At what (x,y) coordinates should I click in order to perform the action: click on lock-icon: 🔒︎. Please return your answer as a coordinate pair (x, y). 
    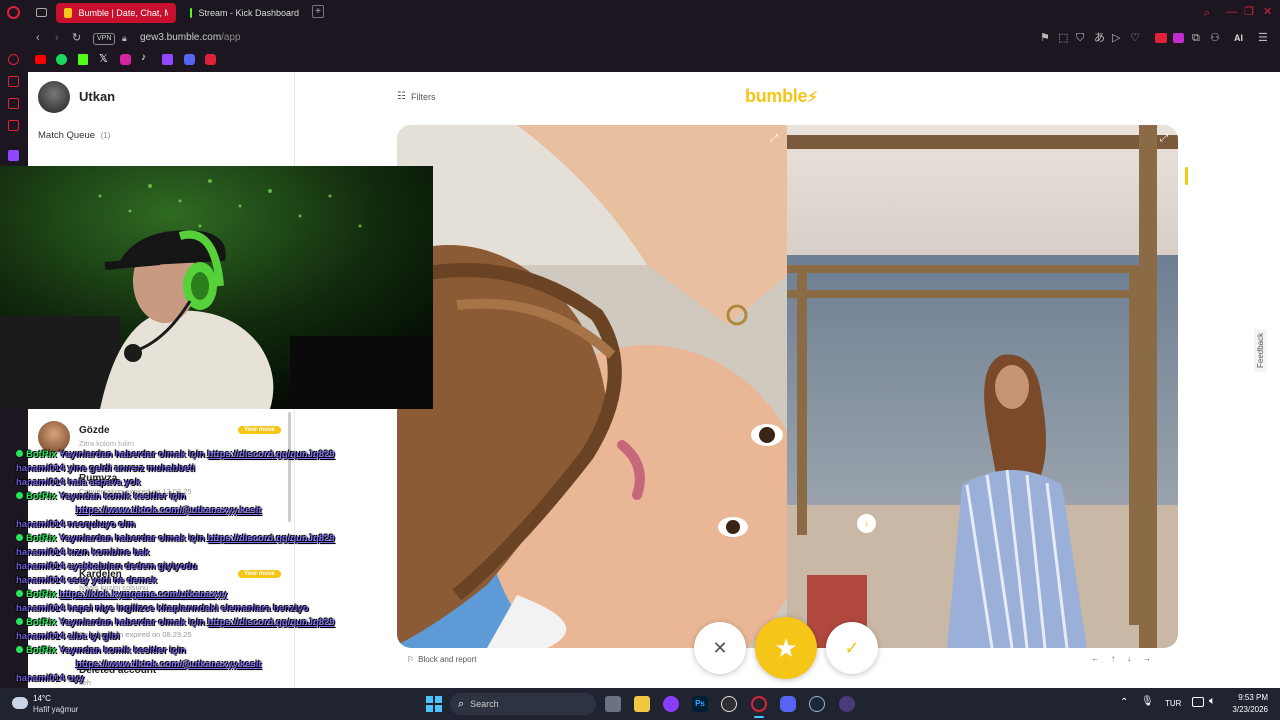
    Looking at the image, I should click on (124, 38).